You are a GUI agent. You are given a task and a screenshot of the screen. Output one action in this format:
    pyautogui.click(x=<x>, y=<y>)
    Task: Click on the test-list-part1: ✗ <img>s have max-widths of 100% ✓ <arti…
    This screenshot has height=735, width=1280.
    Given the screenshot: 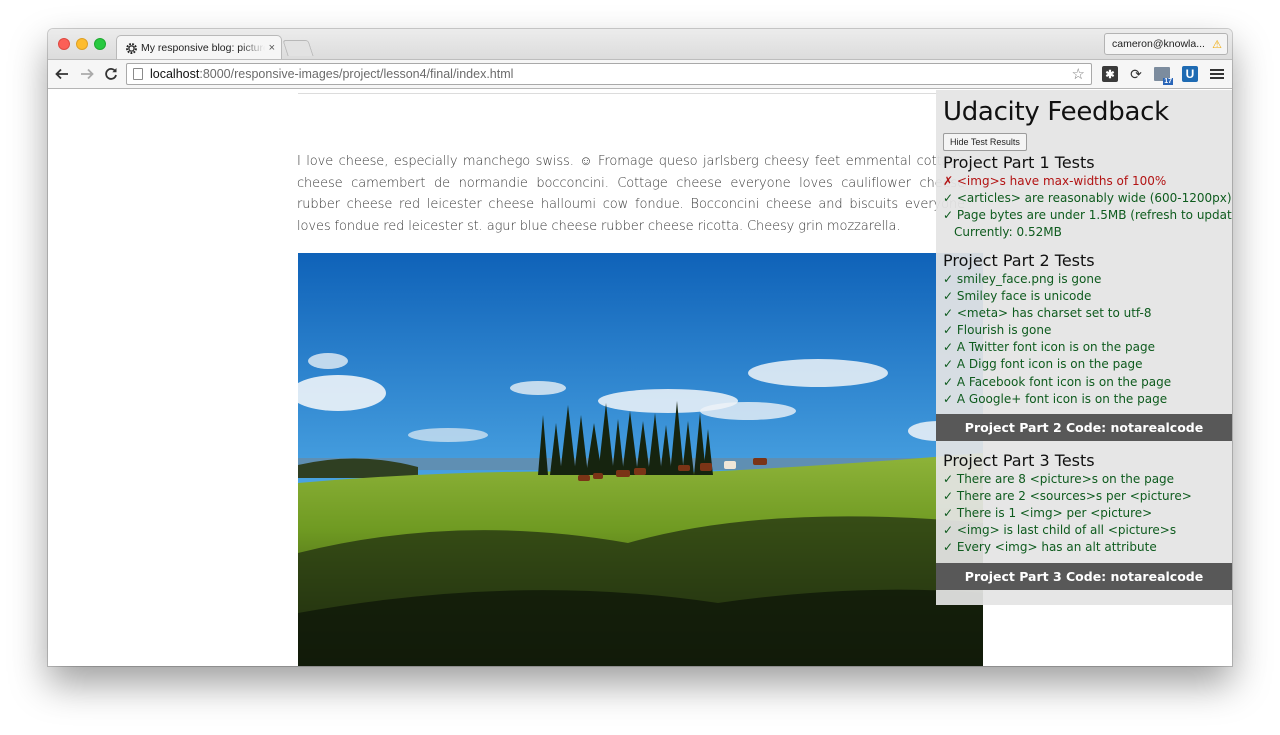 What is the action you would take?
    pyautogui.click(x=1087, y=207)
    